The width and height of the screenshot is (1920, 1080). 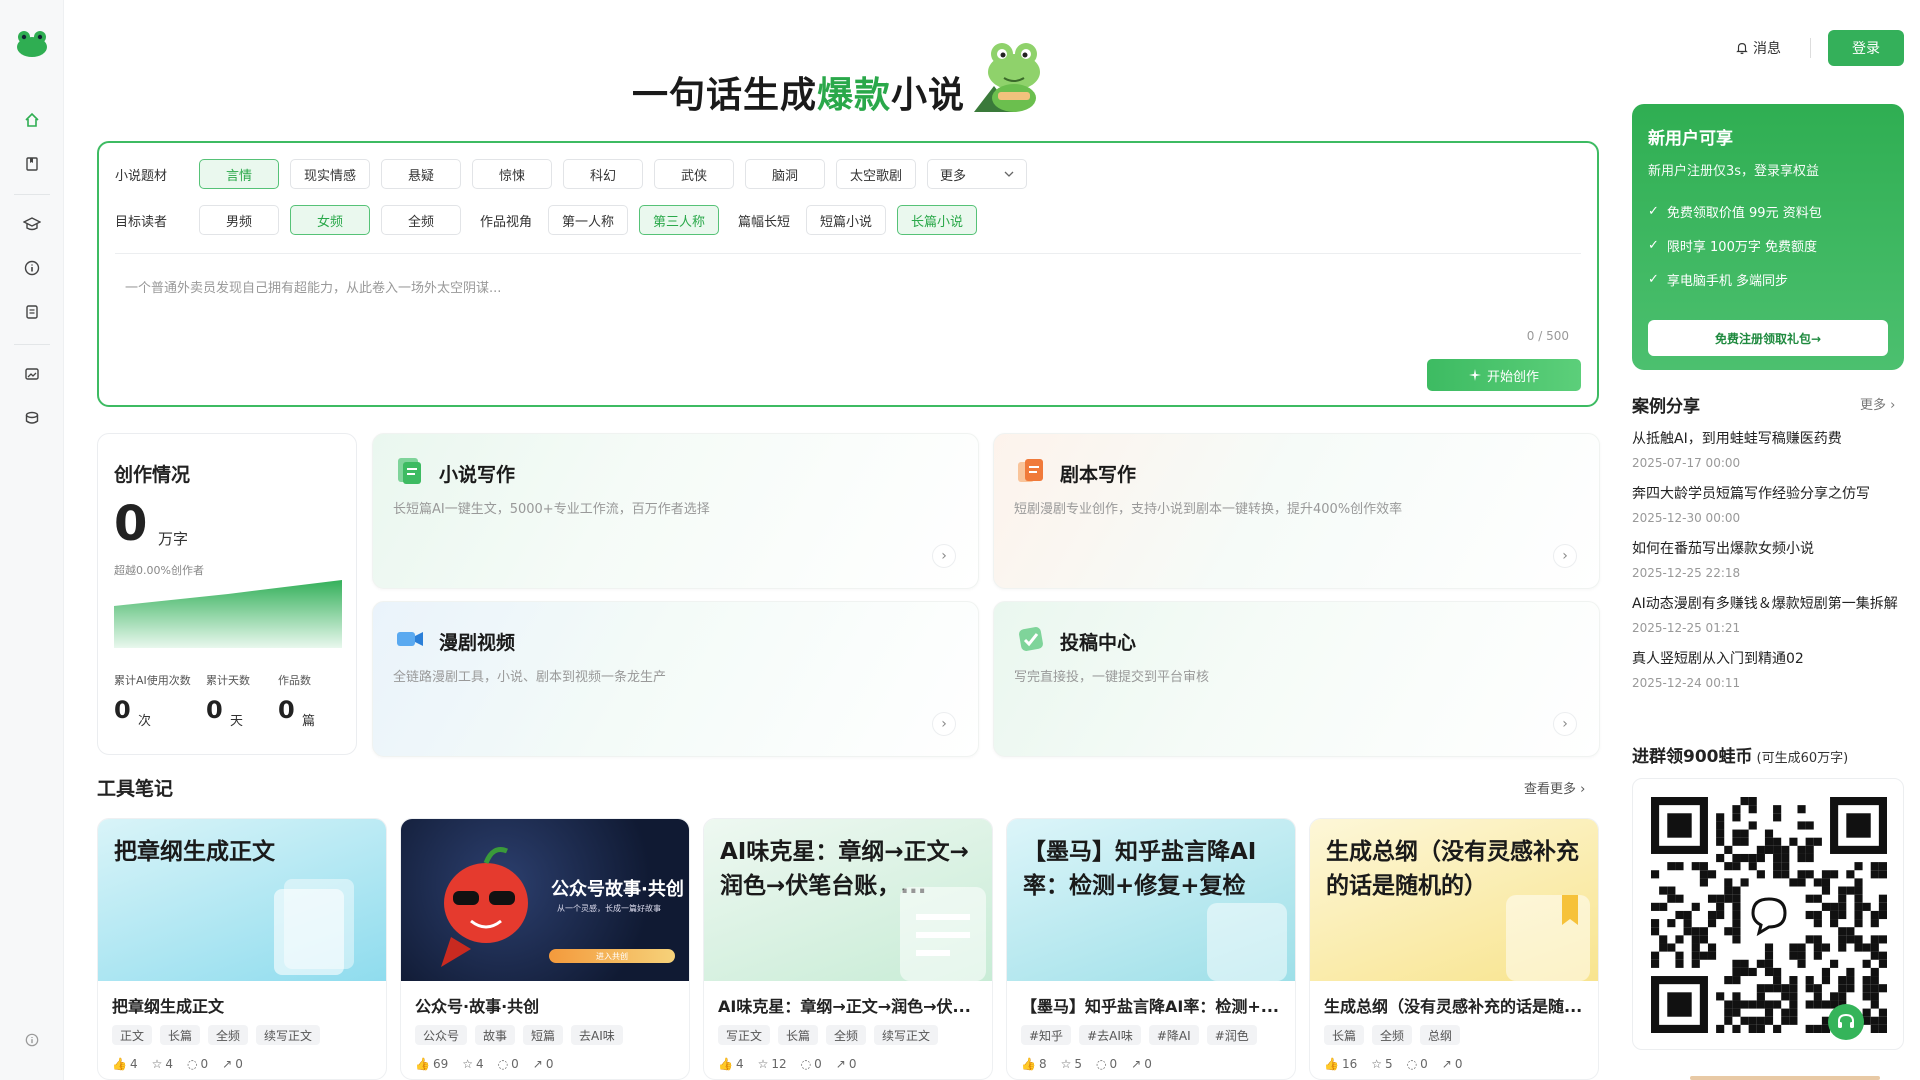 What do you see at coordinates (421, 174) in the screenshot?
I see `genre-chip-mystery: 悬疑` at bounding box center [421, 174].